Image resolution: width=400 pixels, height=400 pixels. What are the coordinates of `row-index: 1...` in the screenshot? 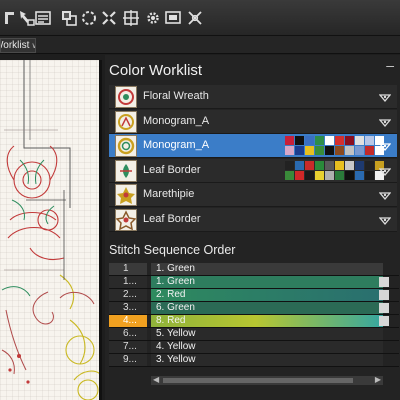 It's located at (128, 282).